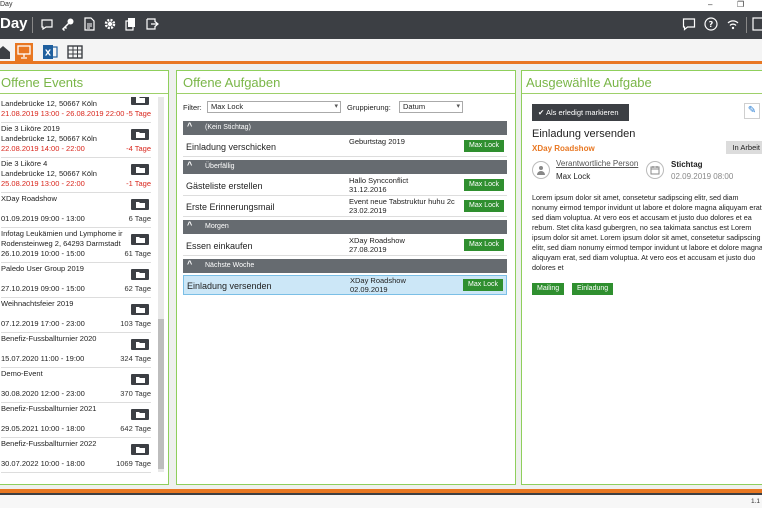  I want to click on app-brand: Day, so click(14, 23).